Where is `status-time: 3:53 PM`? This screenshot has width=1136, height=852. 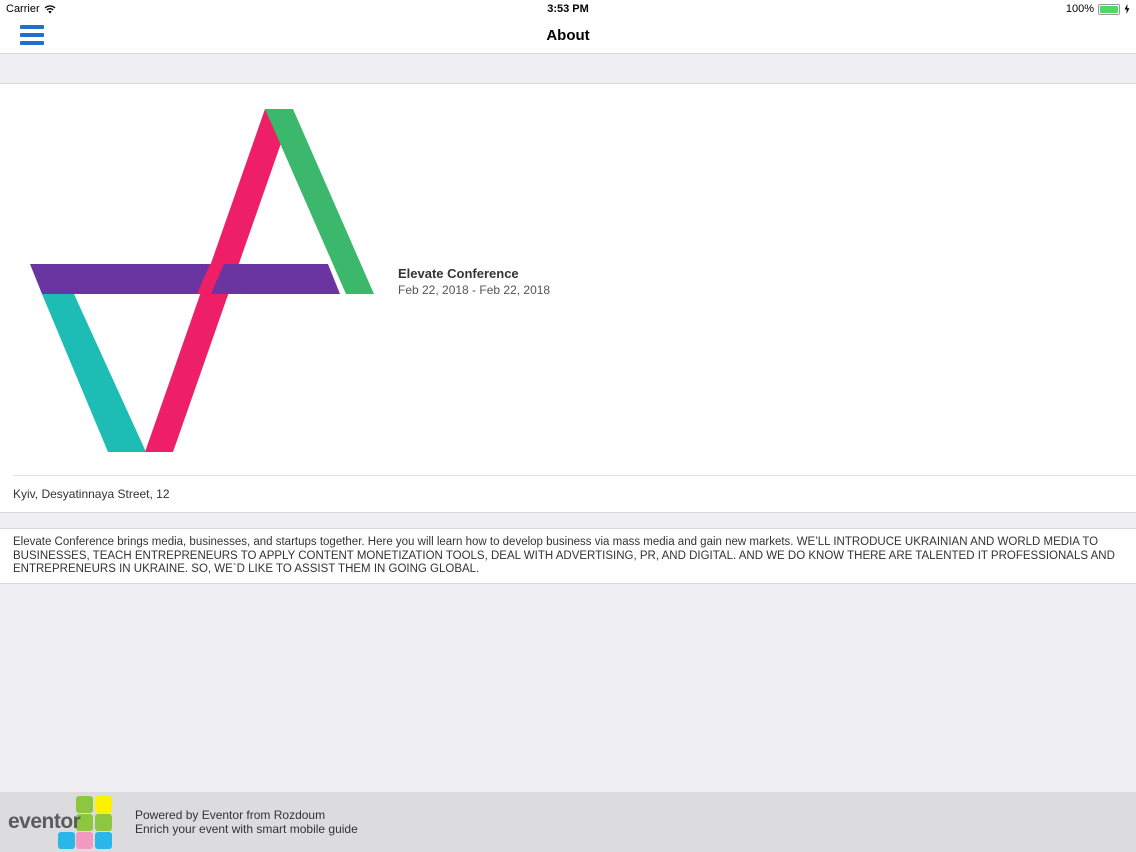 status-time: 3:53 PM is located at coordinates (568, 9).